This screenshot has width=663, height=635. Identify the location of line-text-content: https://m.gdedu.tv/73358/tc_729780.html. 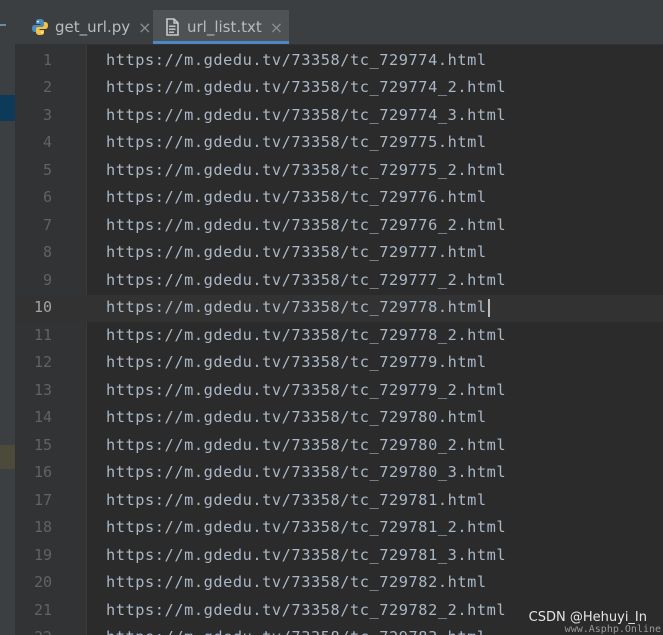
(296, 417).